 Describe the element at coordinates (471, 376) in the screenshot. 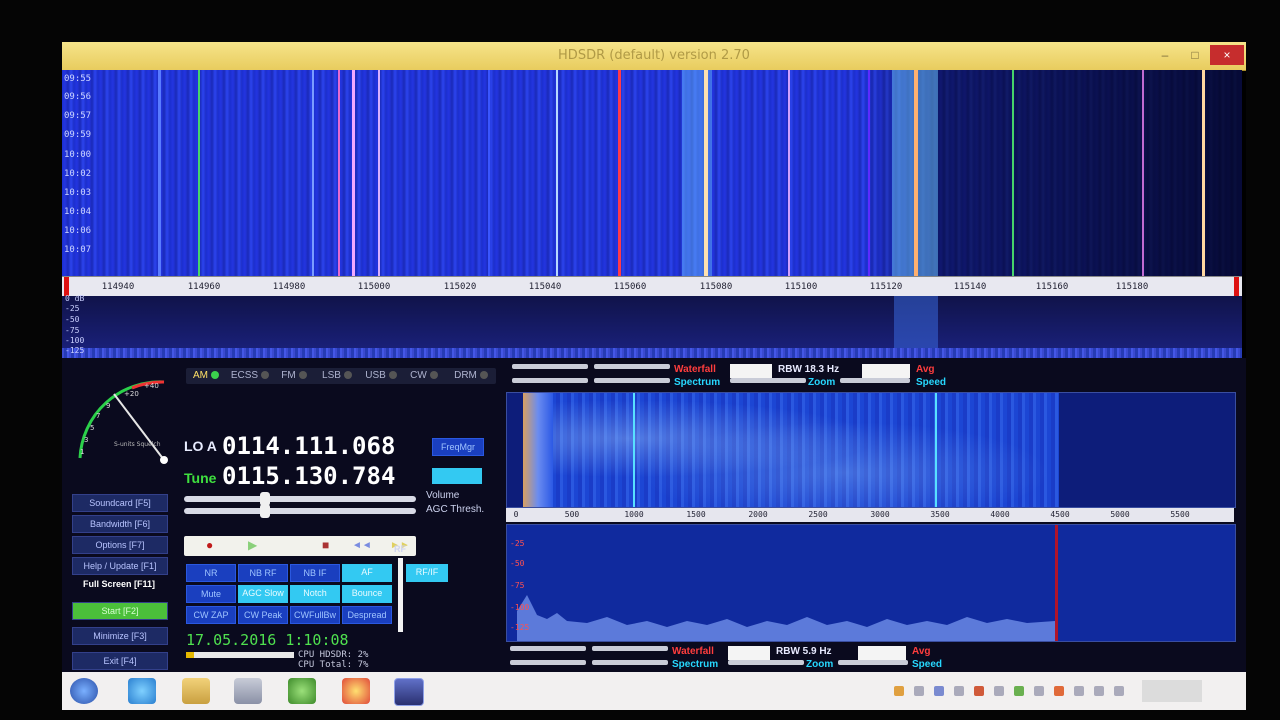

I see `mode-drm: DRM` at that location.